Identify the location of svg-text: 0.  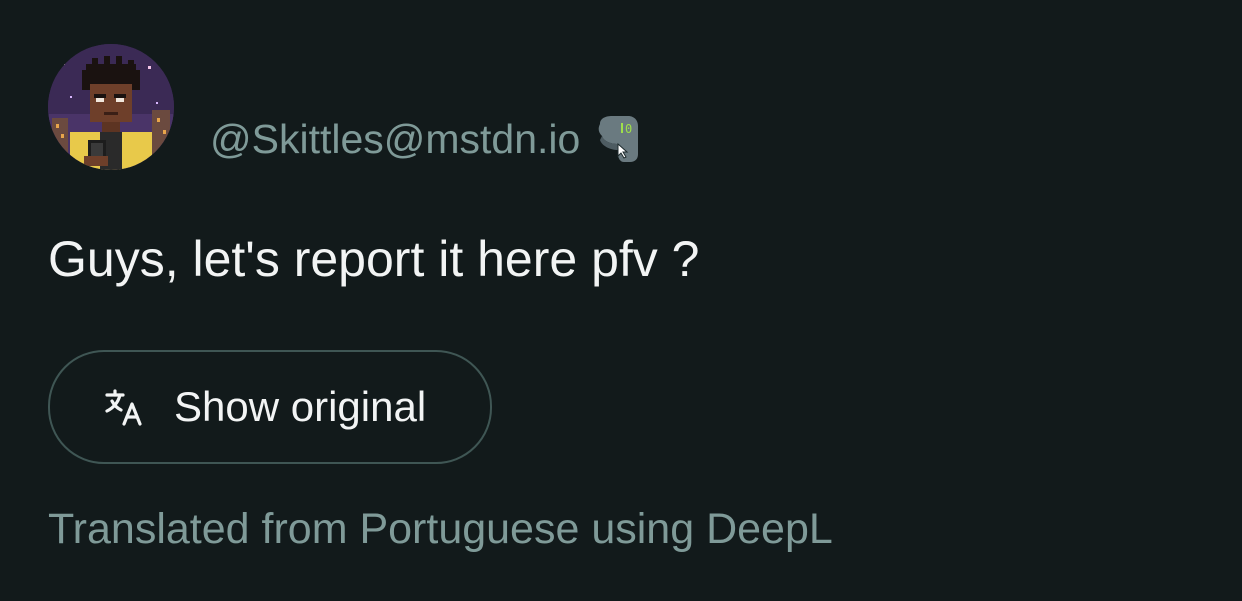
(628, 129).